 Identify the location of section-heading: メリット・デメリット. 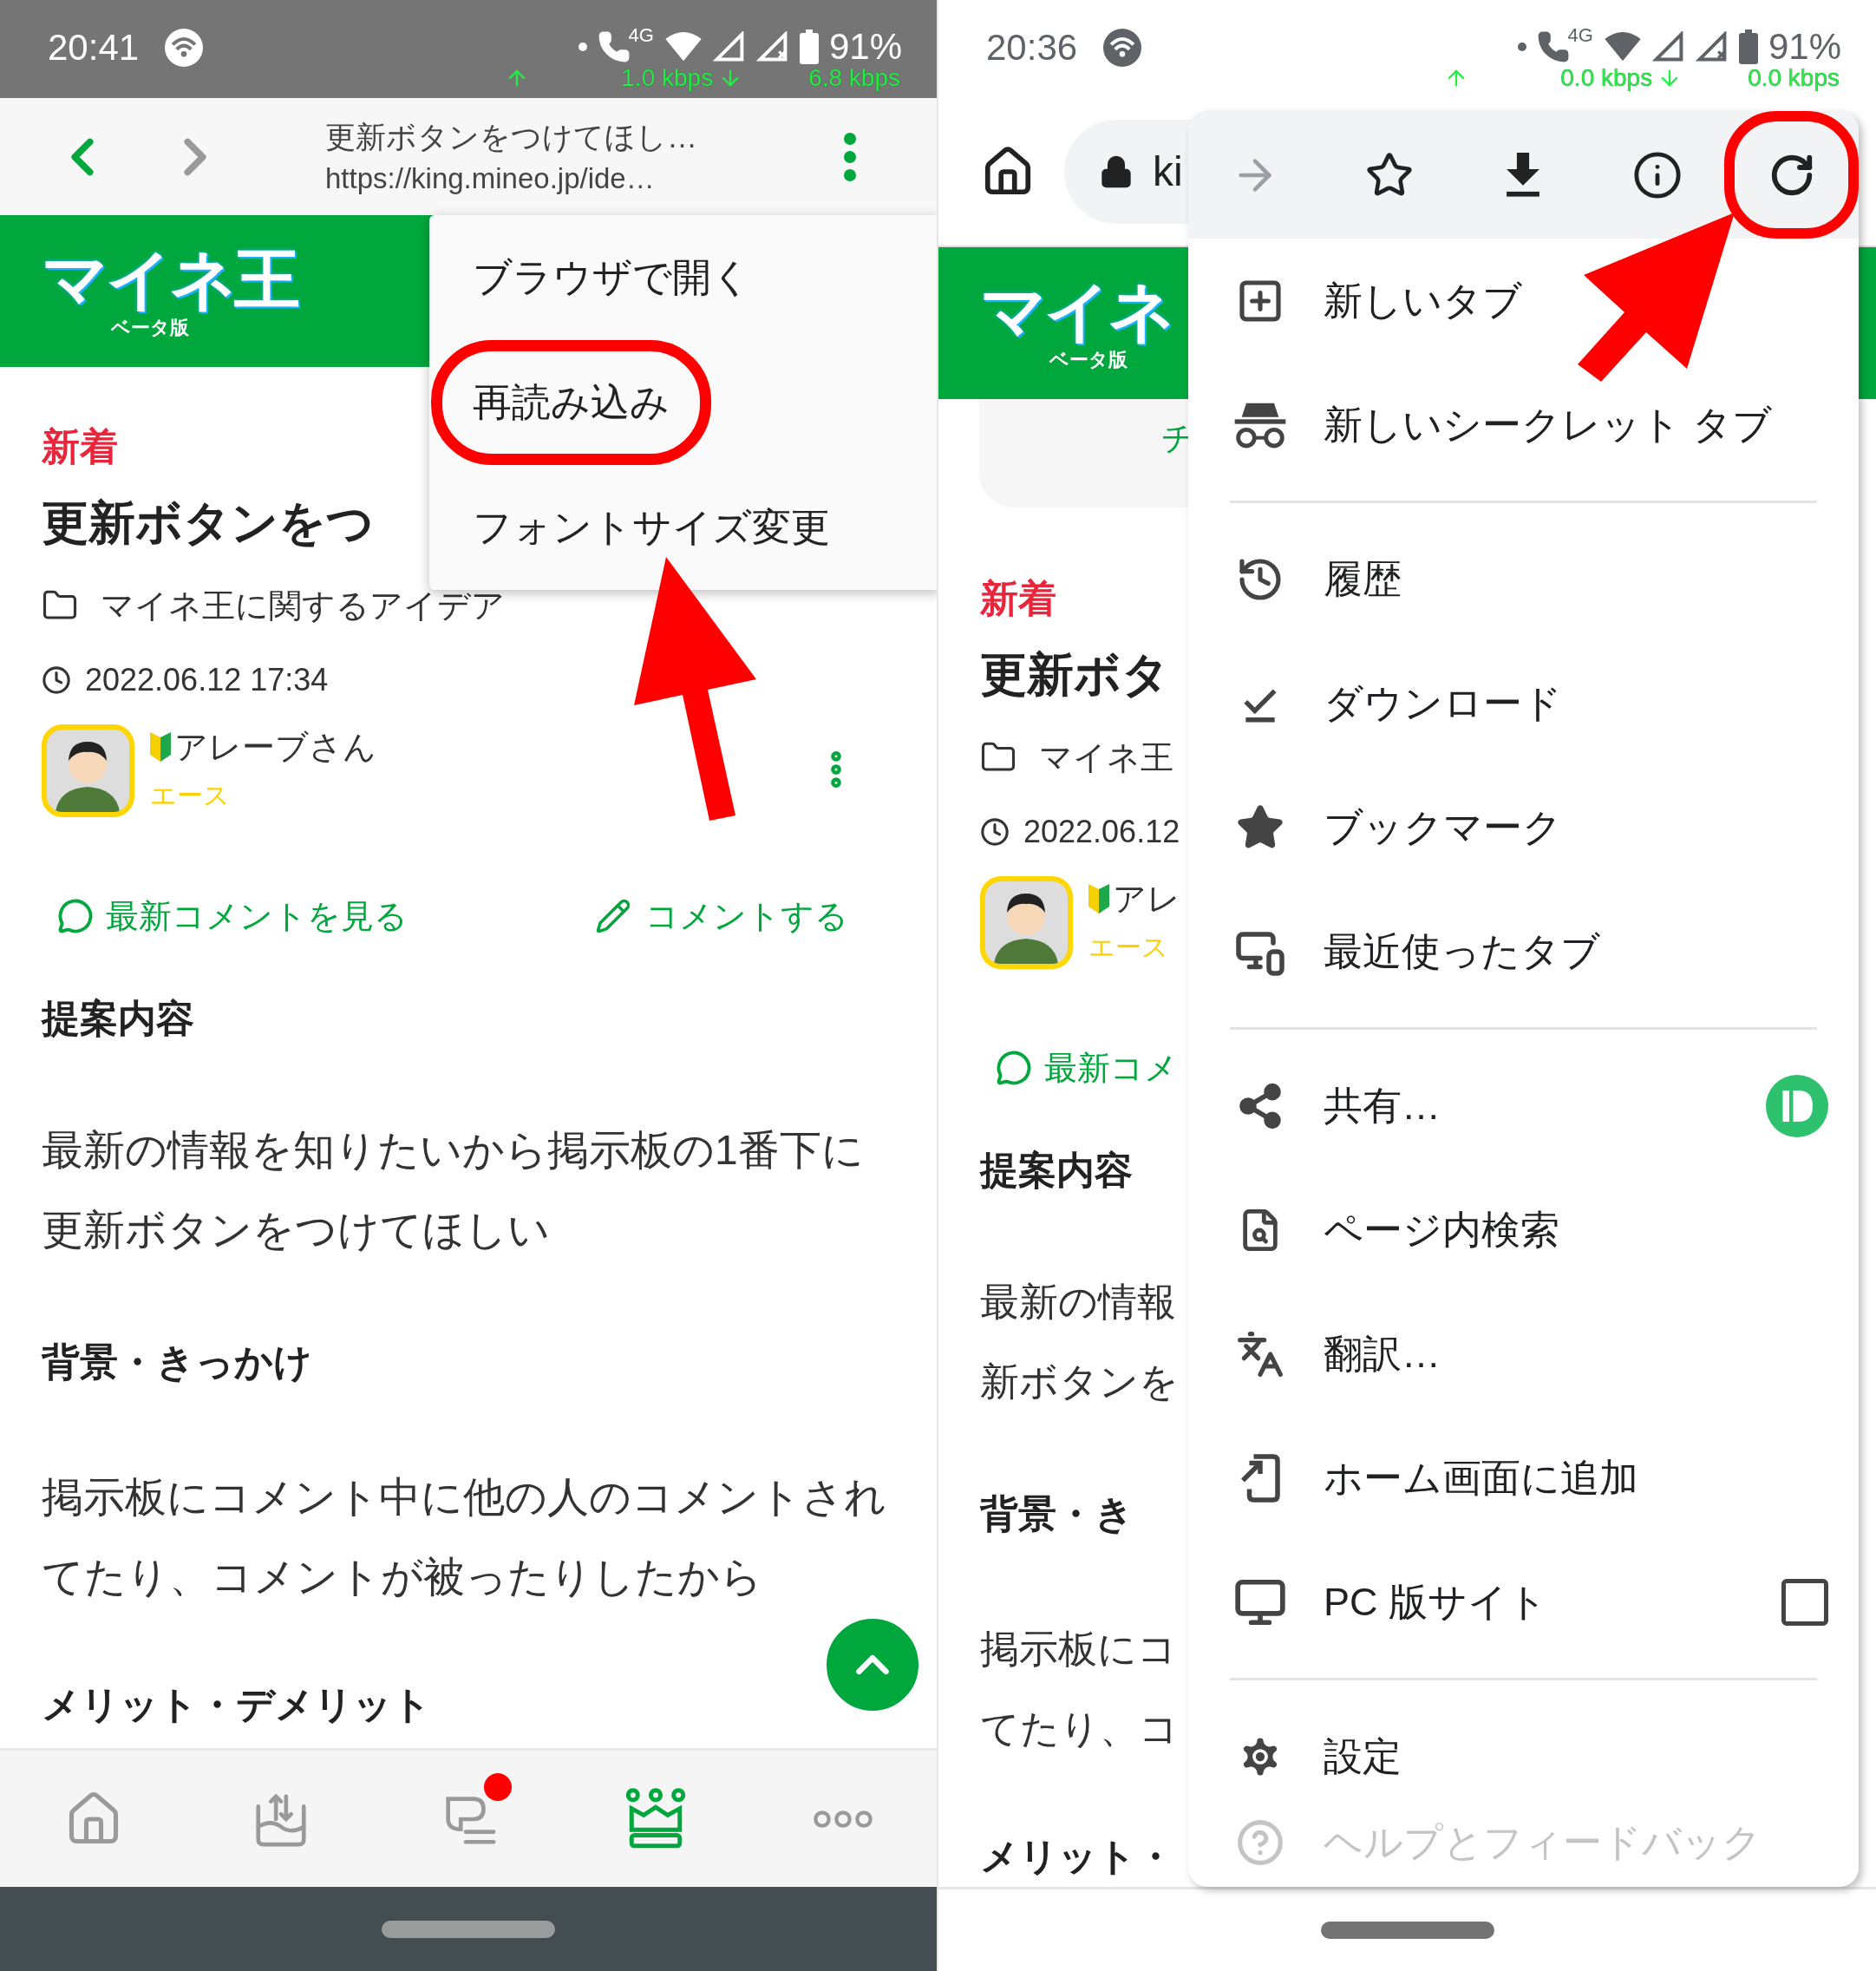
(237, 1704).